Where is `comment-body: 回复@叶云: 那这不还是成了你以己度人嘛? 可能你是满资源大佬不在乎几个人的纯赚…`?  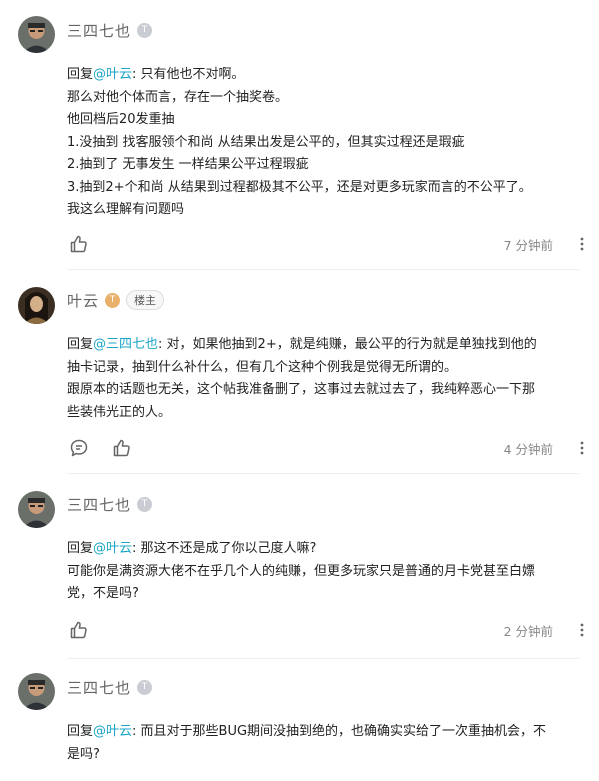 comment-body: 回复@叶云: 那这不还是成了你以己度人嘛? 可能你是满资源大佬不在乎几个人的纯赚… is located at coordinates (327, 572).